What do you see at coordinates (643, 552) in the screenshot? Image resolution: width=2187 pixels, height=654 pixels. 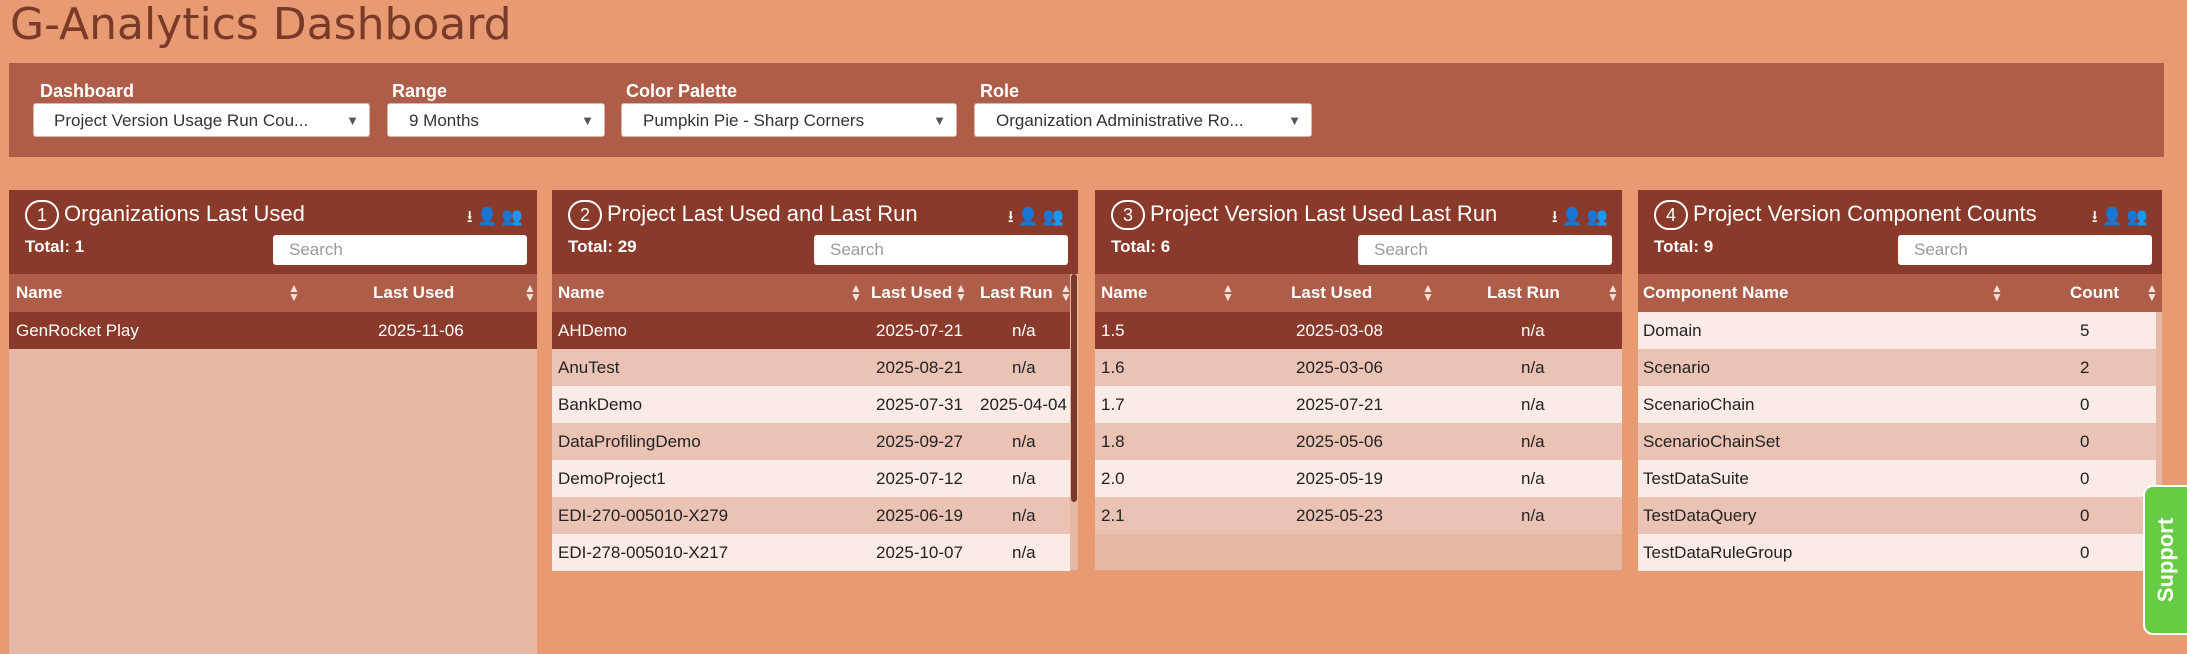 I see `cell-name: EDI-278-005010-X217` at bounding box center [643, 552].